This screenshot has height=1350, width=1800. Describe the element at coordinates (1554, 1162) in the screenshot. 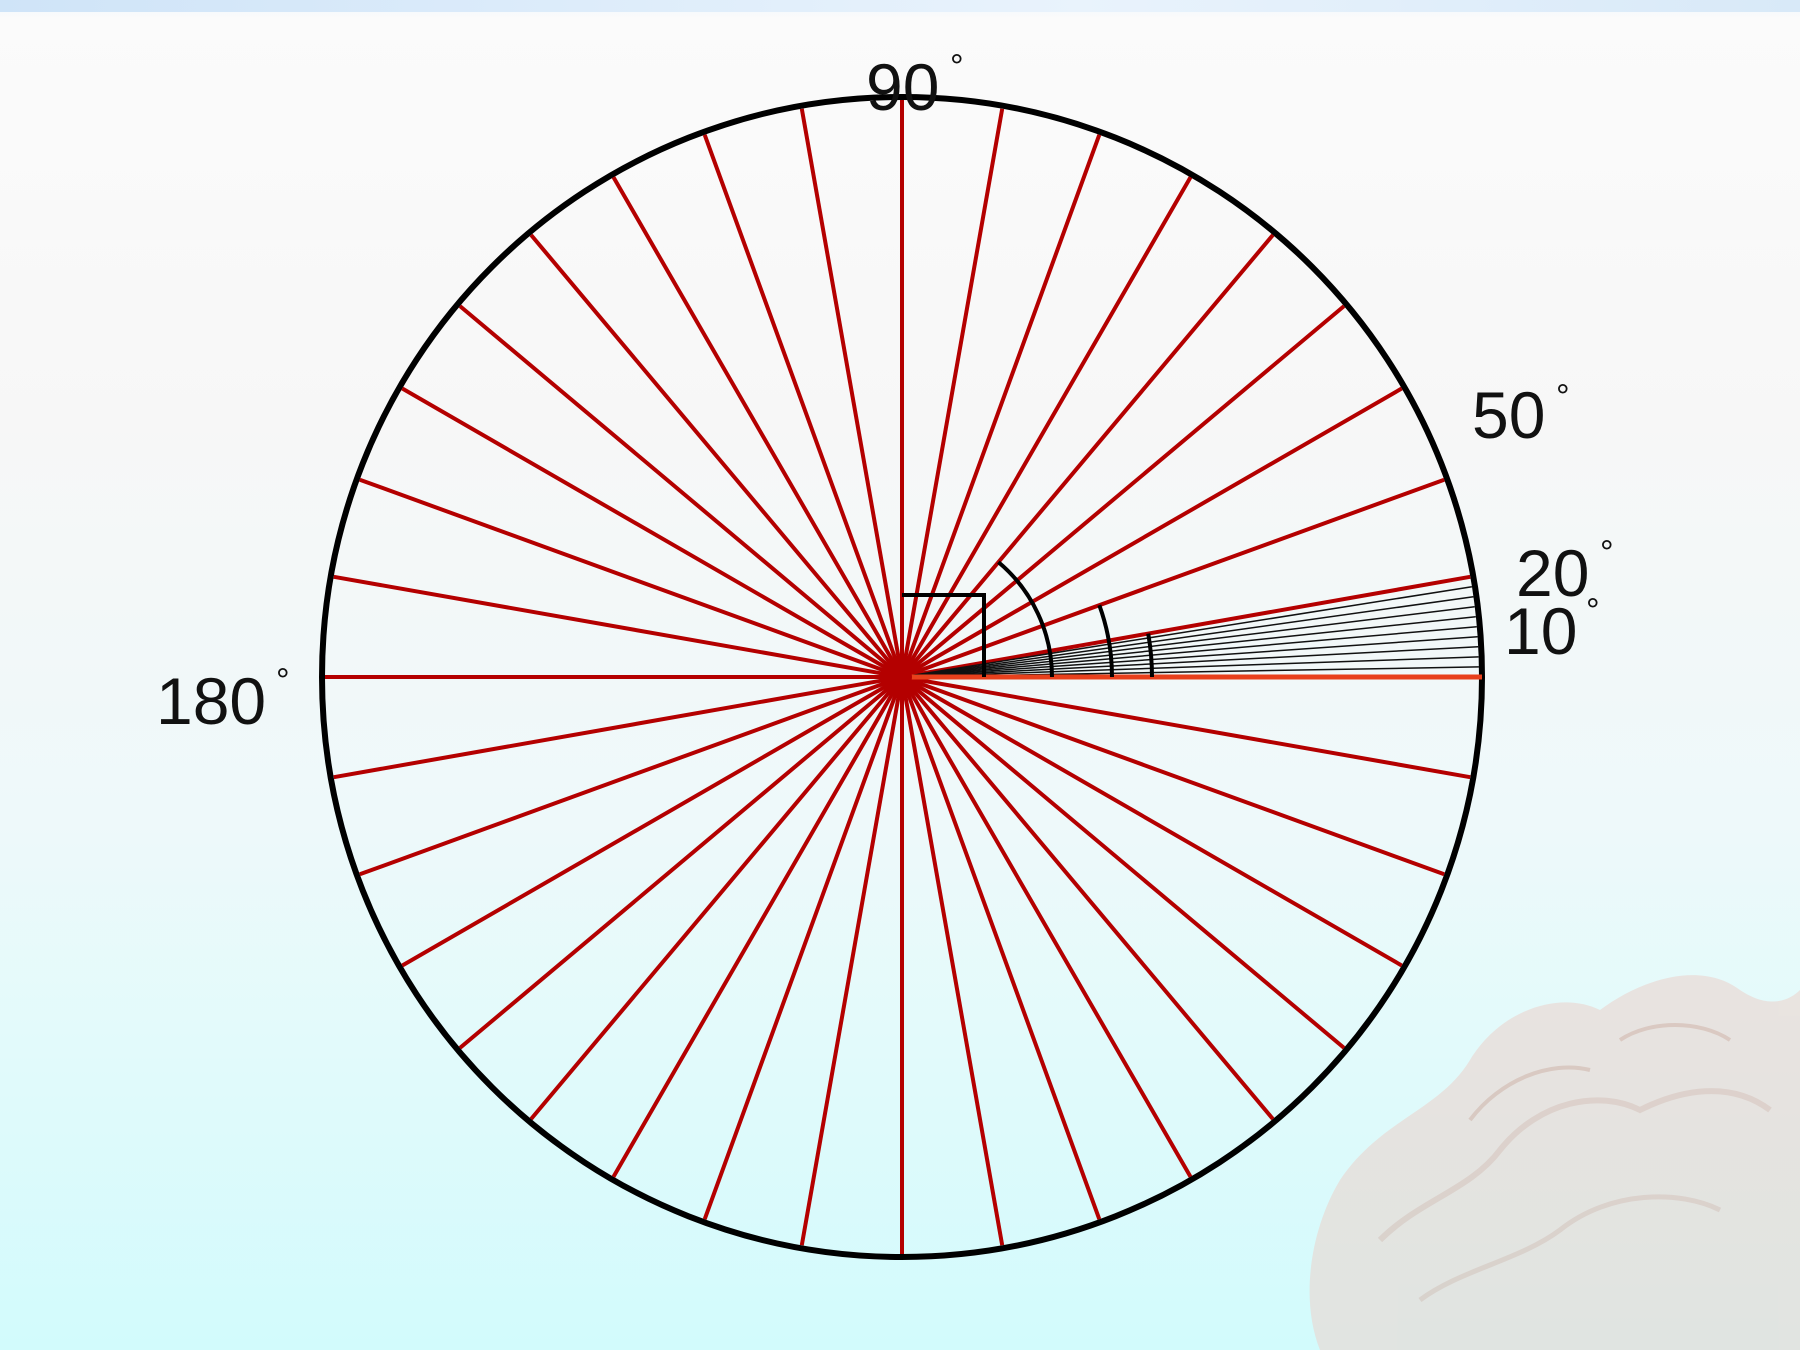

I see `decorative-cloud-pattern` at that location.